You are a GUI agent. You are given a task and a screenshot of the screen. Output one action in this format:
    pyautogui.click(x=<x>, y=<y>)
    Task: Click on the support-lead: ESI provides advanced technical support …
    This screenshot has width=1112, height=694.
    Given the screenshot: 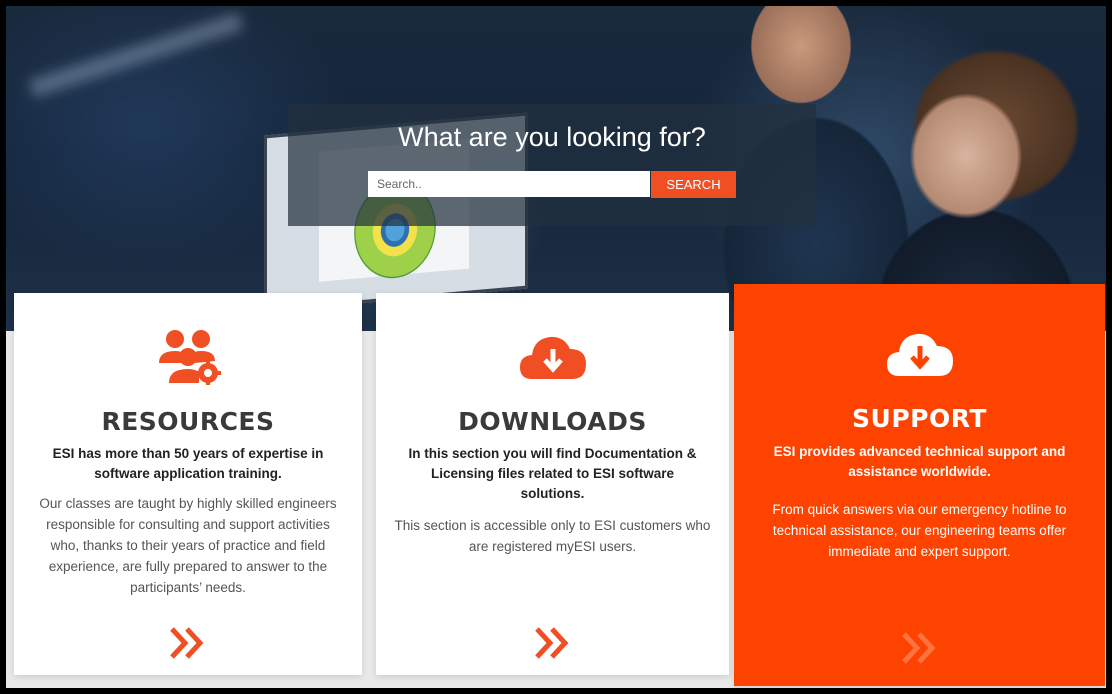 What is the action you would take?
    pyautogui.click(x=919, y=461)
    